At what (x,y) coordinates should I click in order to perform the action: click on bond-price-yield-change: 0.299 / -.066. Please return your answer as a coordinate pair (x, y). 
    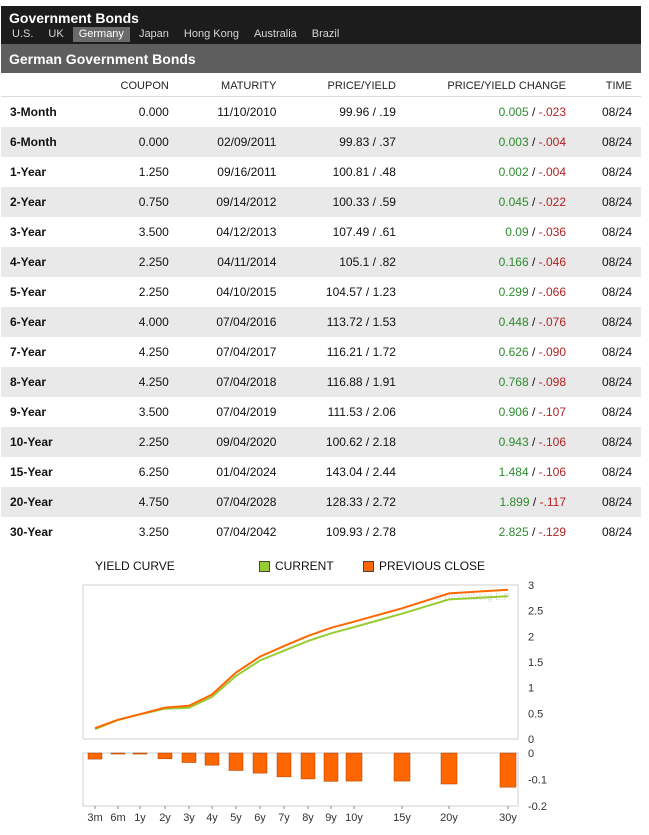
    Looking at the image, I should click on (481, 292).